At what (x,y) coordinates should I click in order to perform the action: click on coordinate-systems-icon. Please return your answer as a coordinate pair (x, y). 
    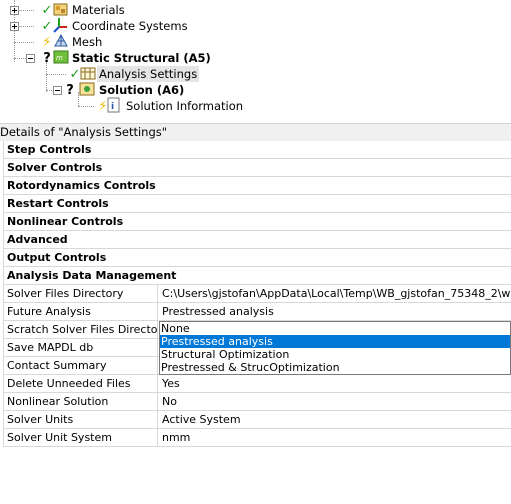
    Looking at the image, I should click on (60, 25).